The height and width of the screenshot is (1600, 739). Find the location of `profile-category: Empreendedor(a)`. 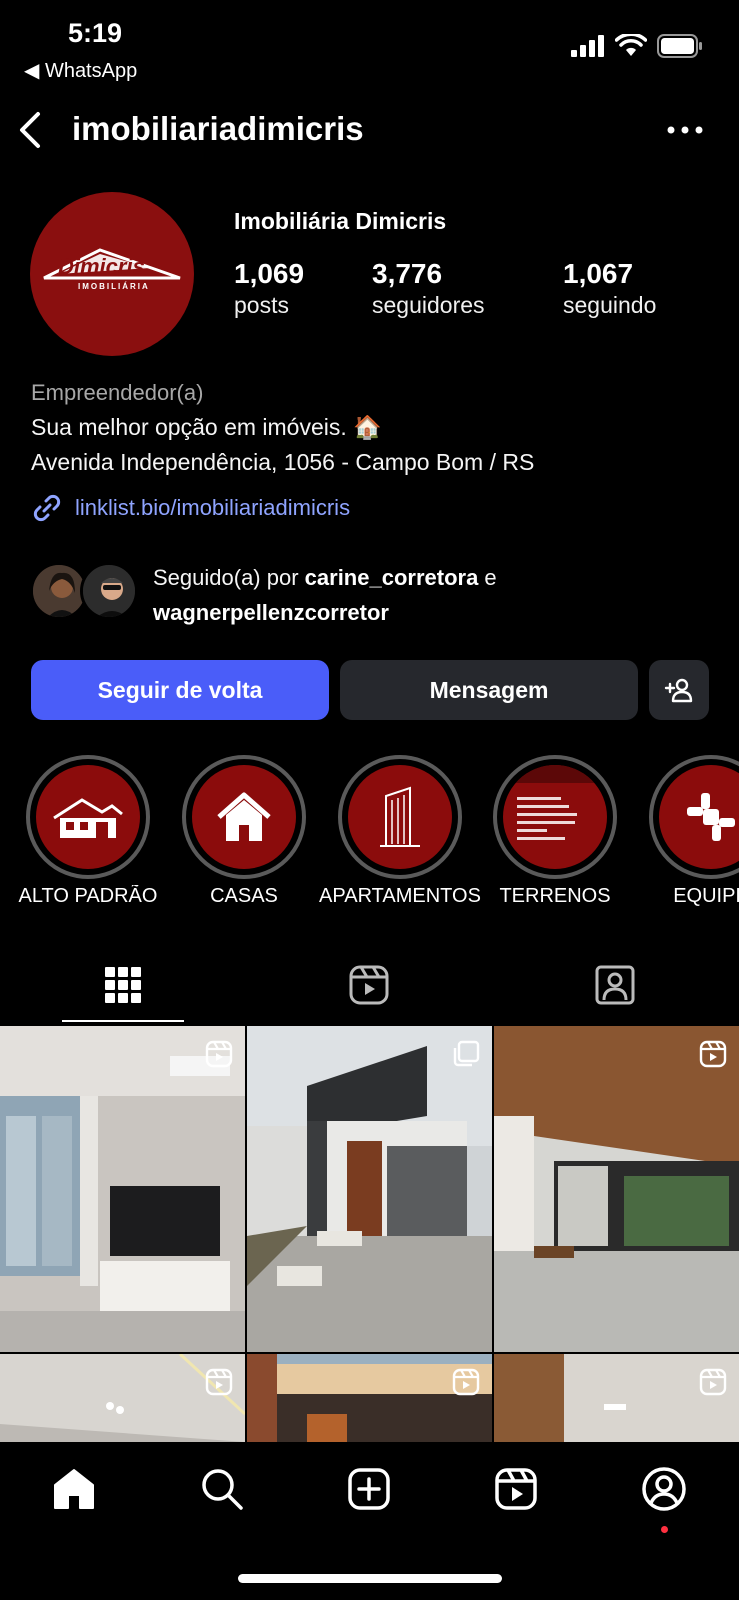

profile-category: Empreendedor(a) is located at coordinates (117, 392).